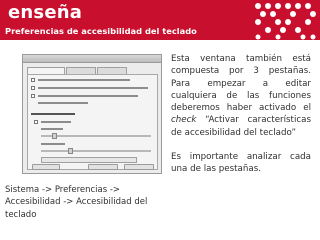 Image resolution: width=320 pixels, height=240 pixels. What do you see at coordinates (184, 120) in the screenshot?
I see `paragraph-italic-check: check` at bounding box center [184, 120].